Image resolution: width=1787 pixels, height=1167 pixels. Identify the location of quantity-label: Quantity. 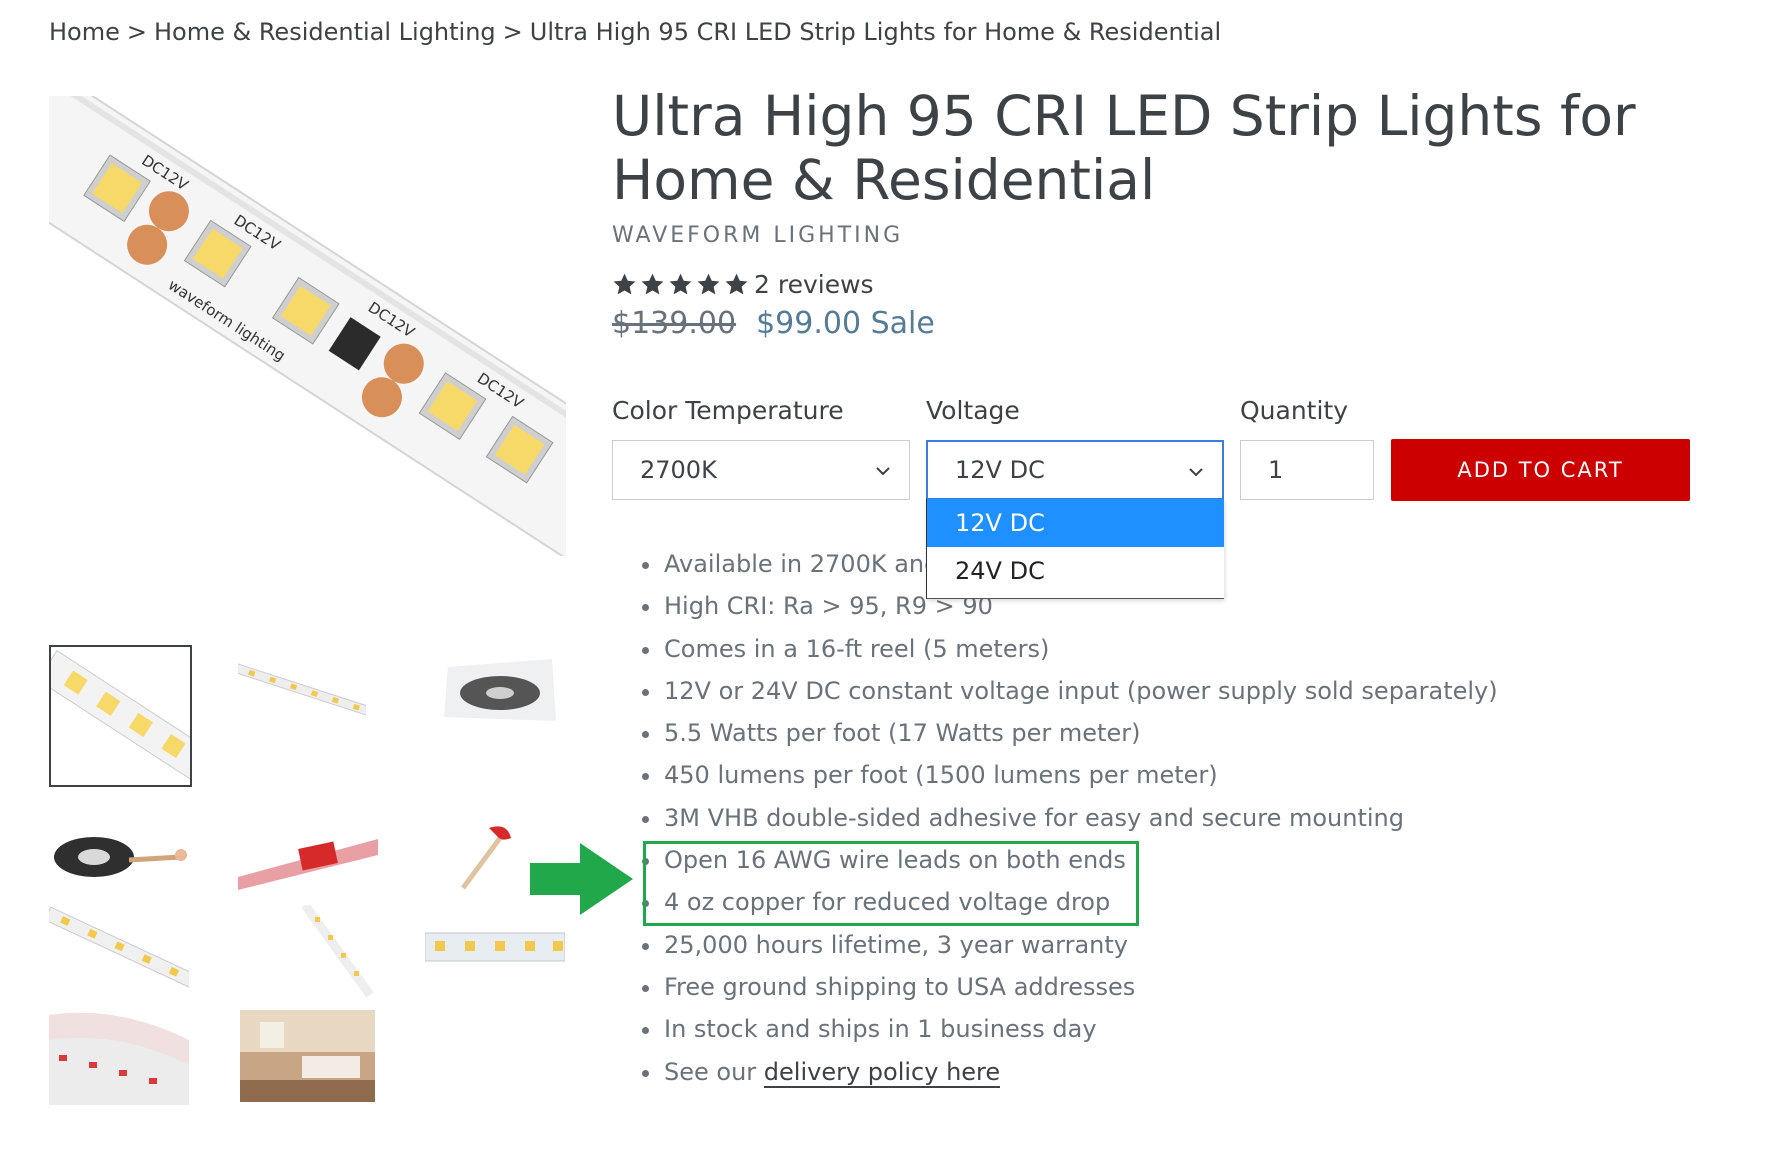
(1294, 410).